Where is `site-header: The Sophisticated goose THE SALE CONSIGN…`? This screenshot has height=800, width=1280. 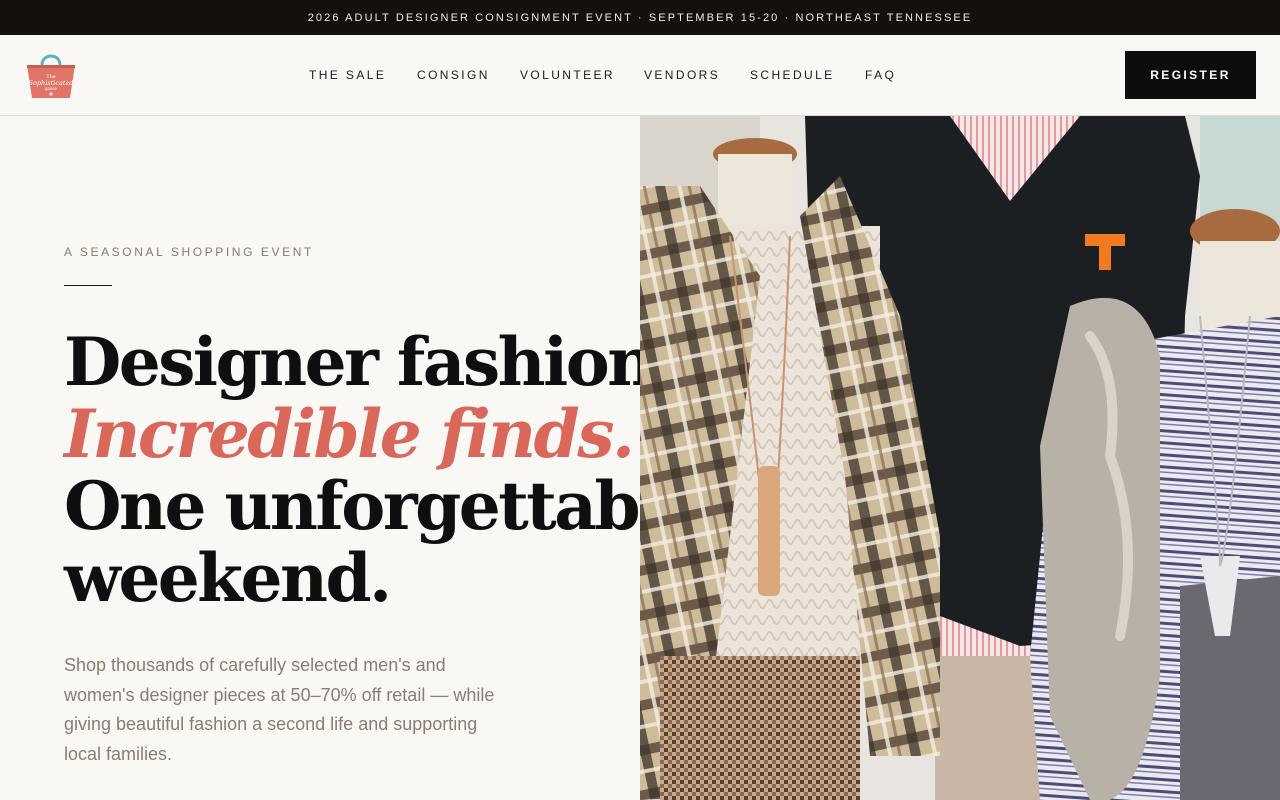
site-header: The Sophisticated goose THE SALE CONSIGN… is located at coordinates (640, 75).